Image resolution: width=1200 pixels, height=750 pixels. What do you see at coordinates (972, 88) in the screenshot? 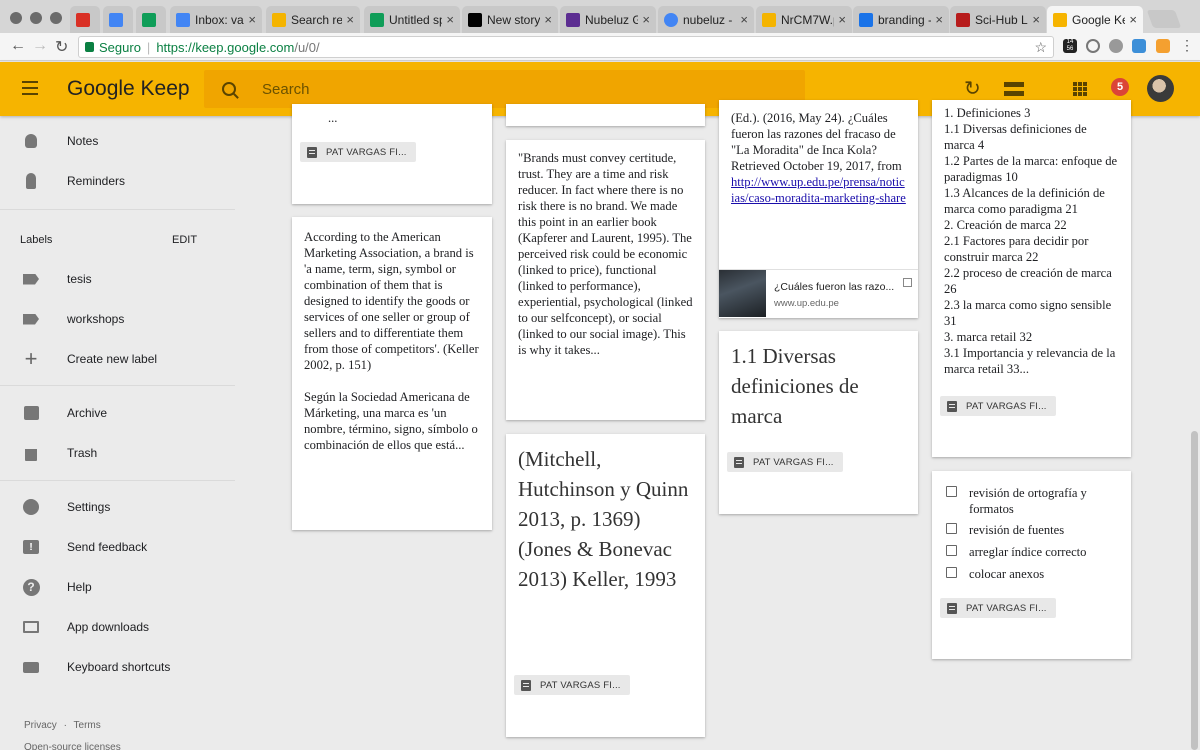
I see `refresh-icon: ↻` at bounding box center [972, 88].